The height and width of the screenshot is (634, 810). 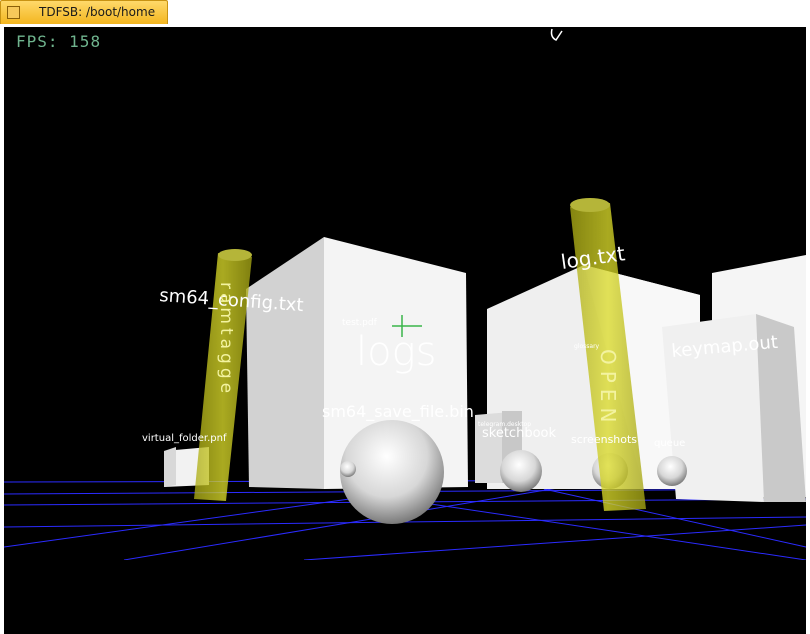 What do you see at coordinates (184, 438) in the screenshot?
I see `label-virtual-folder: virtual_folder.pnf` at bounding box center [184, 438].